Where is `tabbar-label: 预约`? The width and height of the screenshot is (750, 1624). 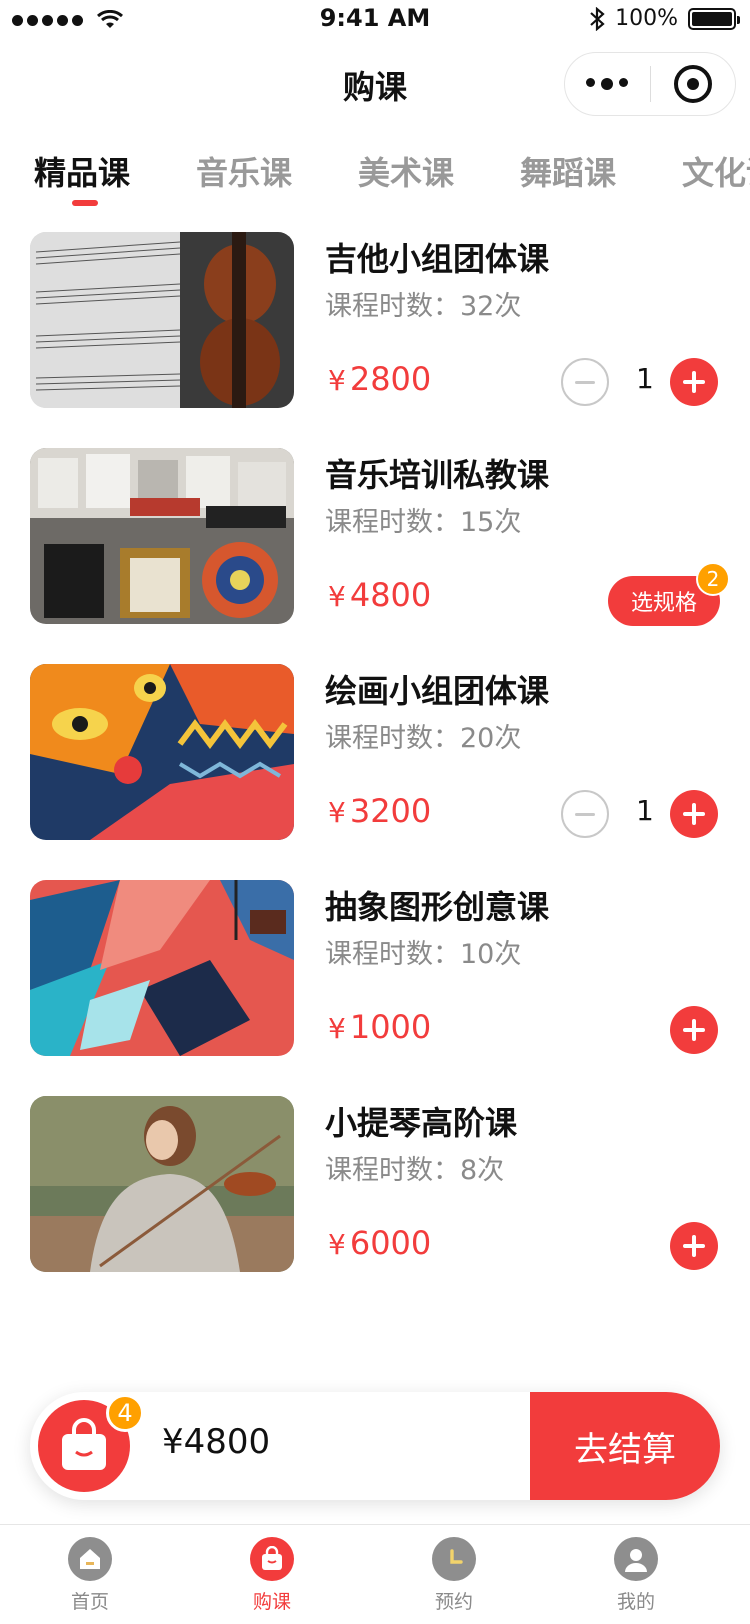
tabbar-label: 预约 is located at coordinates (453, 1602).